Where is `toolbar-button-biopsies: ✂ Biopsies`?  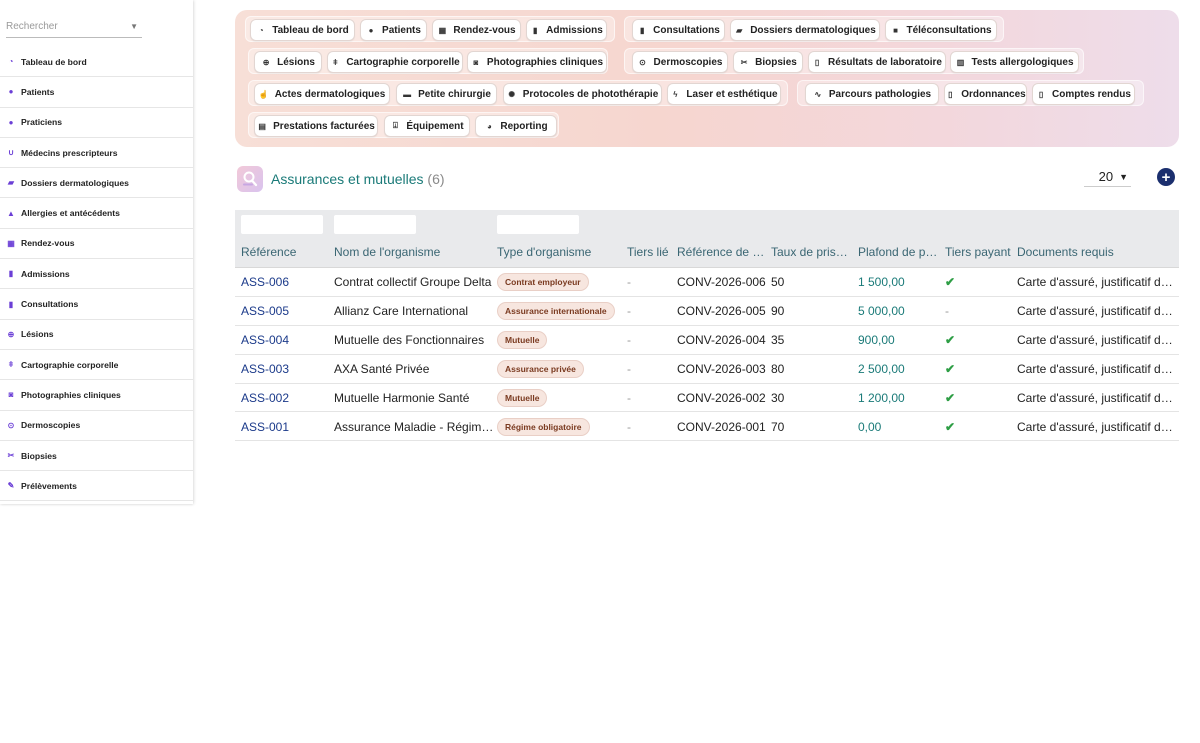 toolbar-button-biopsies: ✂ Biopsies is located at coordinates (768, 62).